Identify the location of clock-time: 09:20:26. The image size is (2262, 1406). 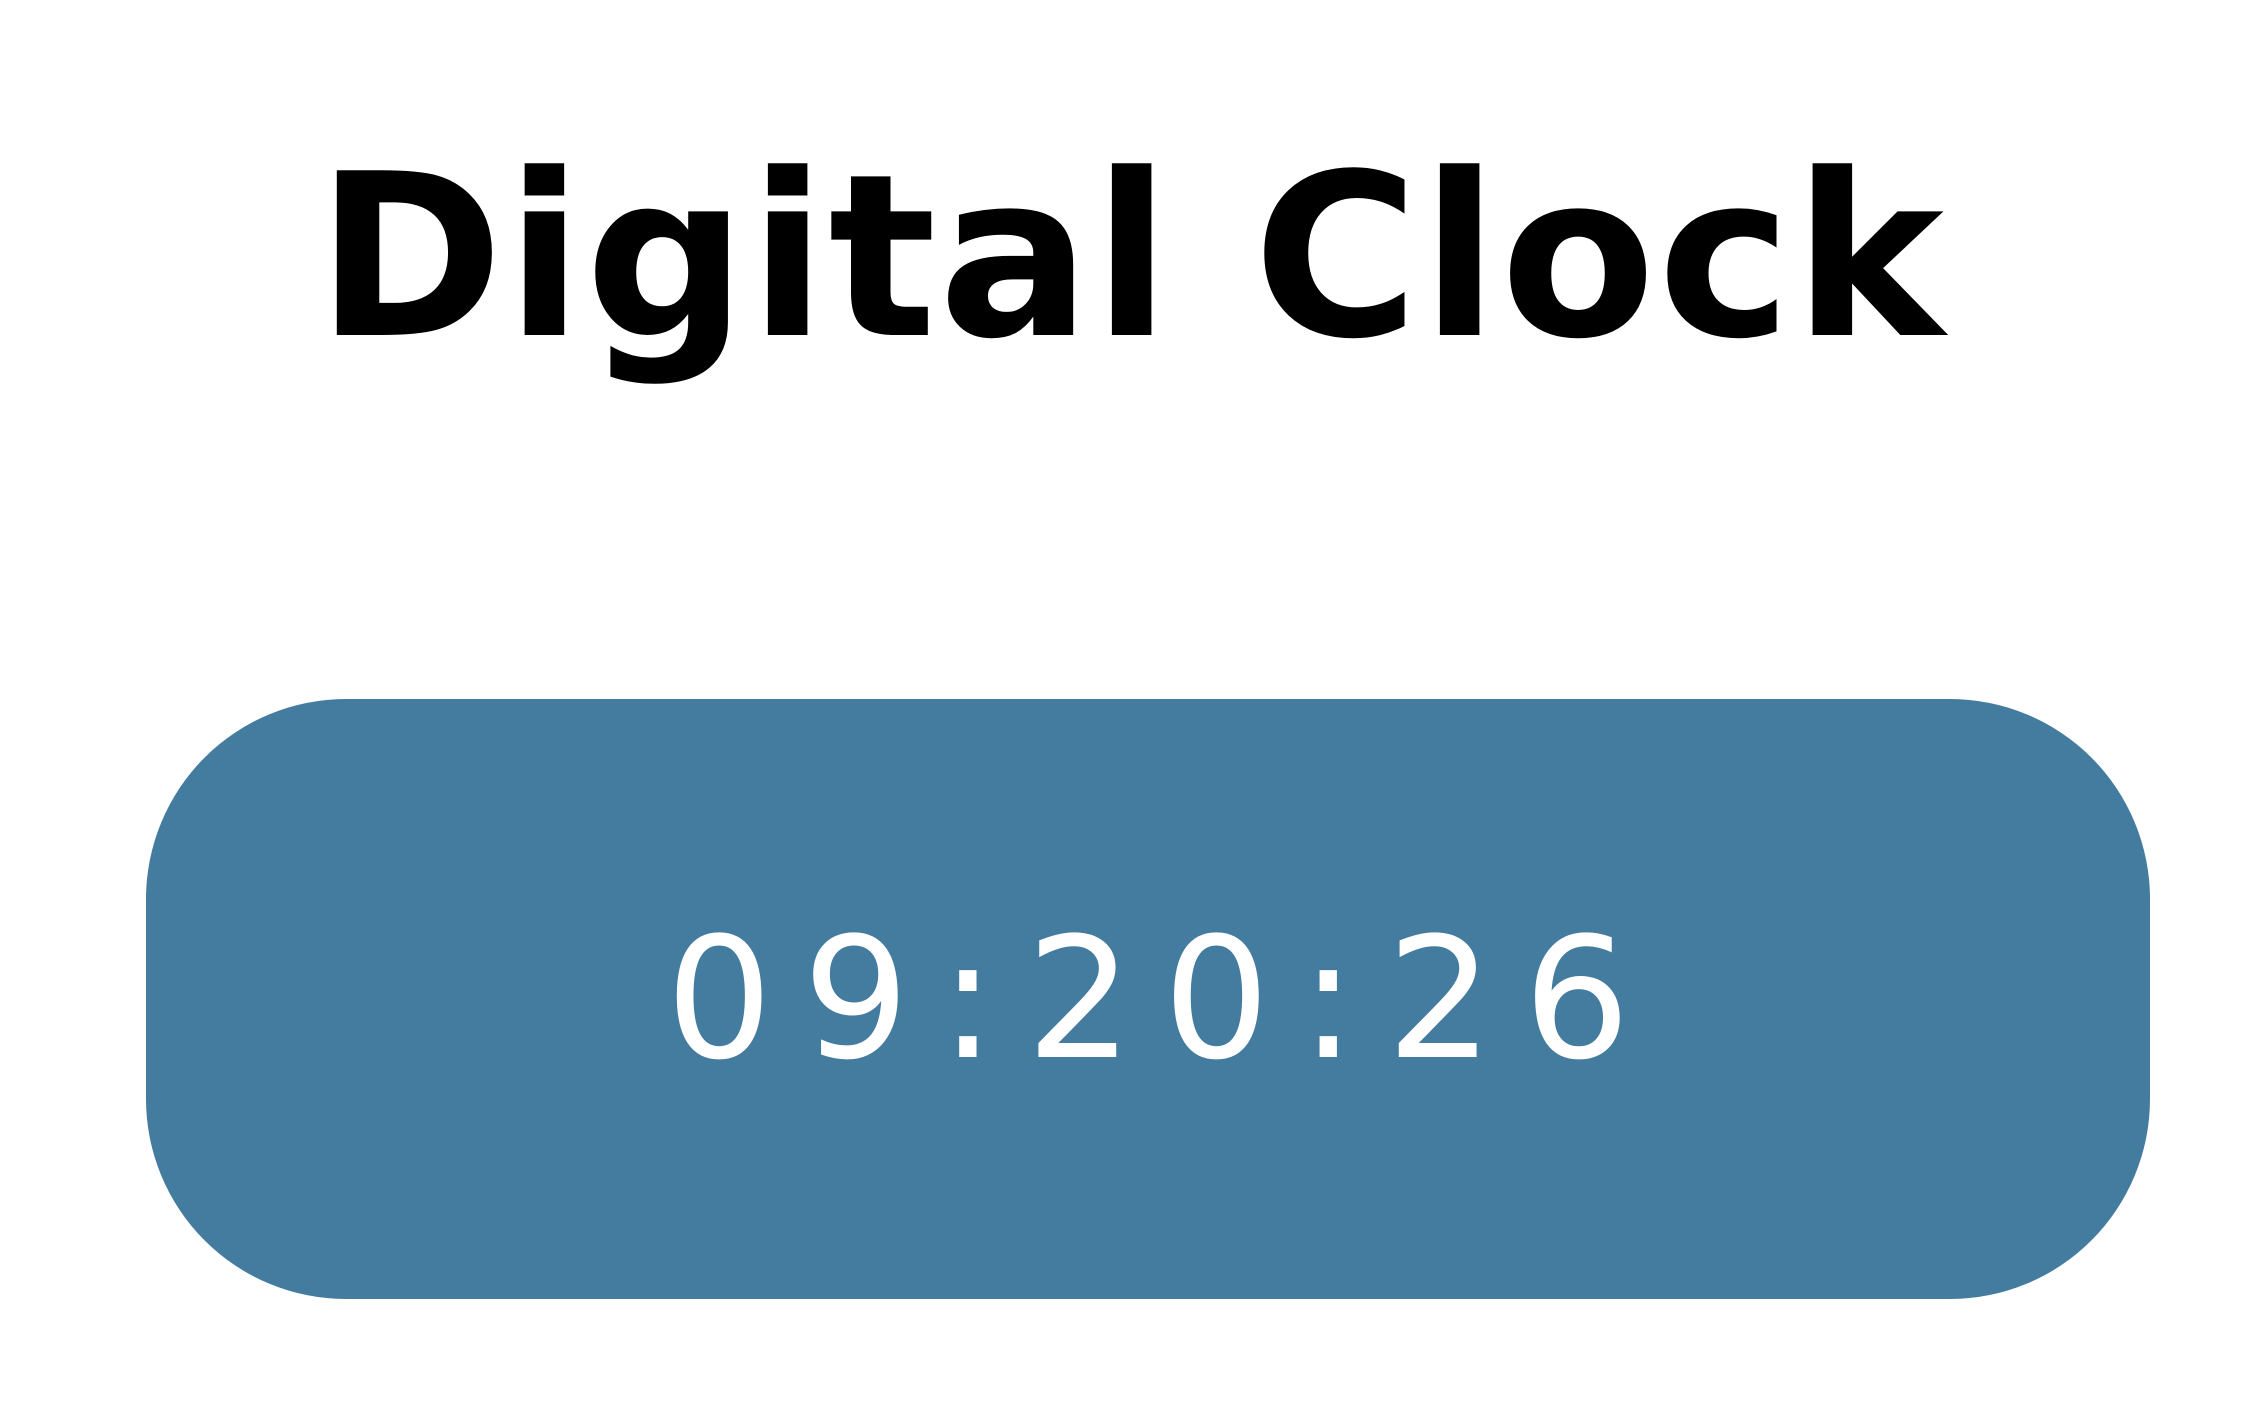
(1163, 999).